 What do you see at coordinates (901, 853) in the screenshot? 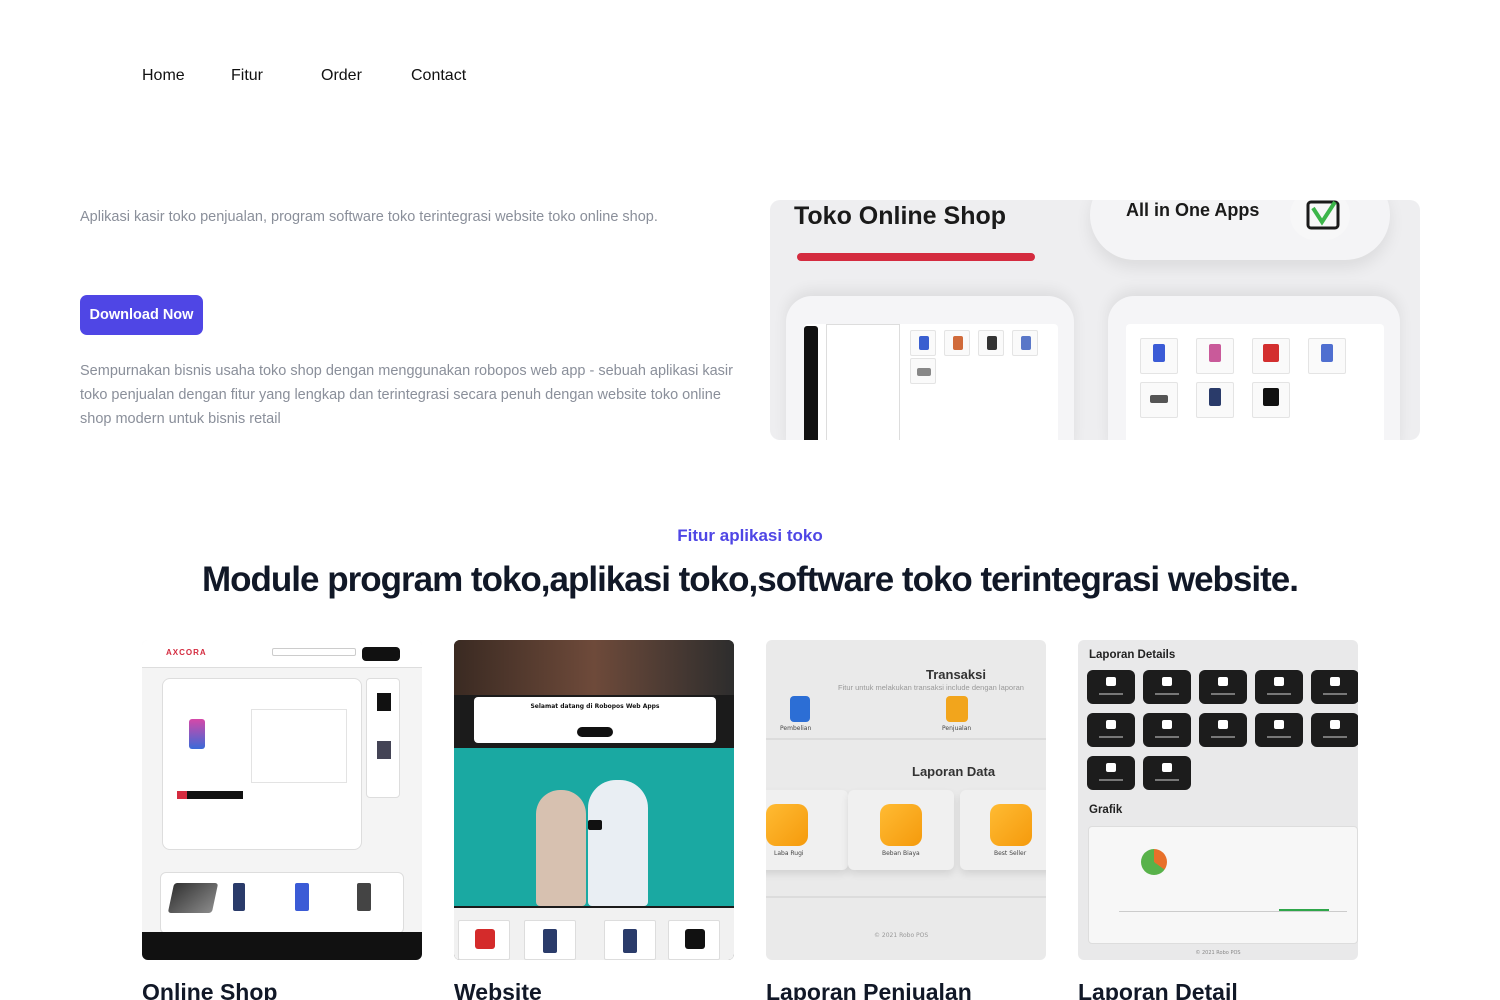
I see `tile-label: Beban Biaya` at bounding box center [901, 853].